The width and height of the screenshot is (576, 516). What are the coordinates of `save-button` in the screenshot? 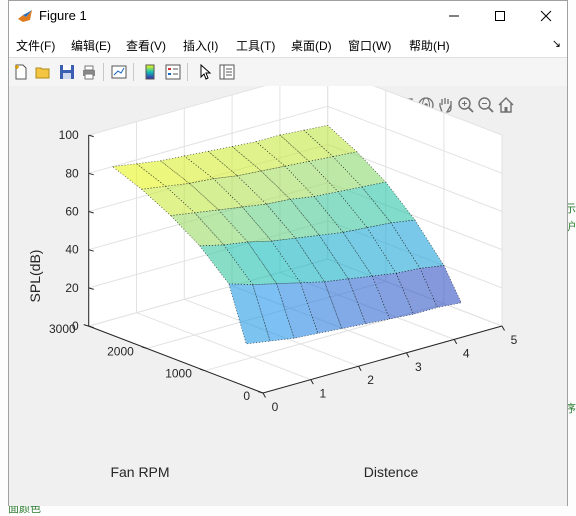 It's located at (67, 72).